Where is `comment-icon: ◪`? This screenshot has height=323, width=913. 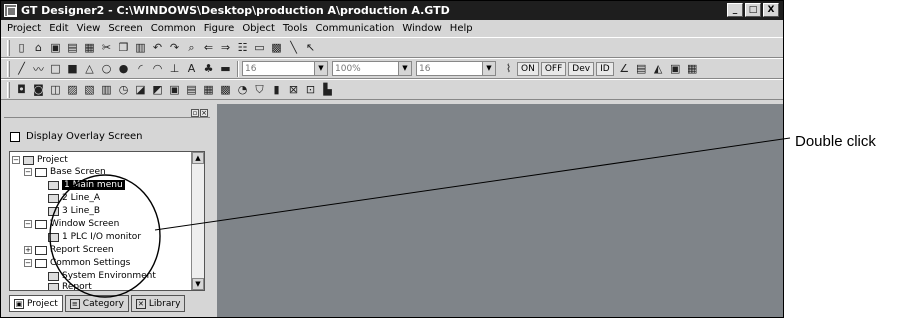
comment-icon: ◪ is located at coordinates (140, 90).